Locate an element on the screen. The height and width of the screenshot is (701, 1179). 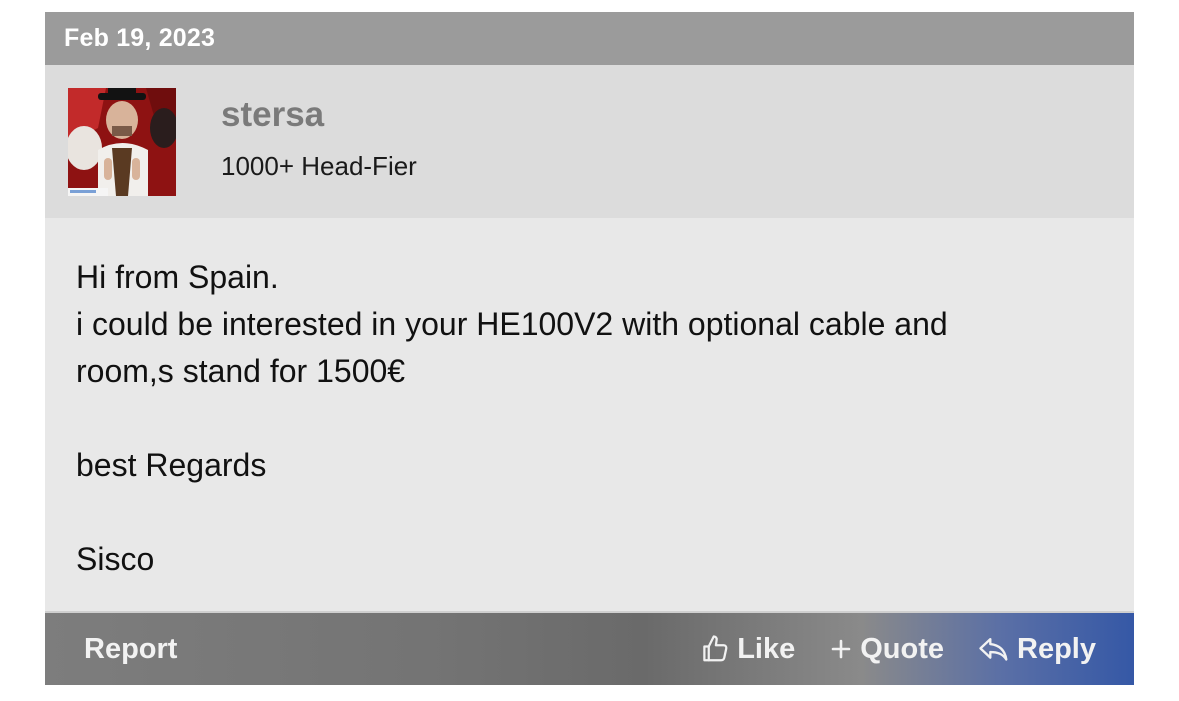
reply-button: Reply is located at coordinates (1037, 649).